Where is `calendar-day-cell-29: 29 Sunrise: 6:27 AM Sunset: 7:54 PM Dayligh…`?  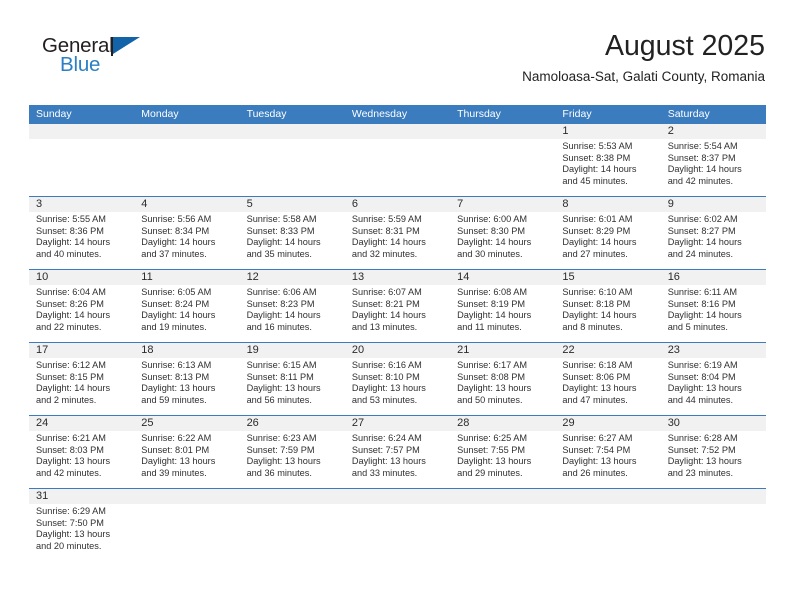 calendar-day-cell-29: 29 Sunrise: 6:27 AM Sunset: 7:54 PM Dayligh… is located at coordinates (607, 452).